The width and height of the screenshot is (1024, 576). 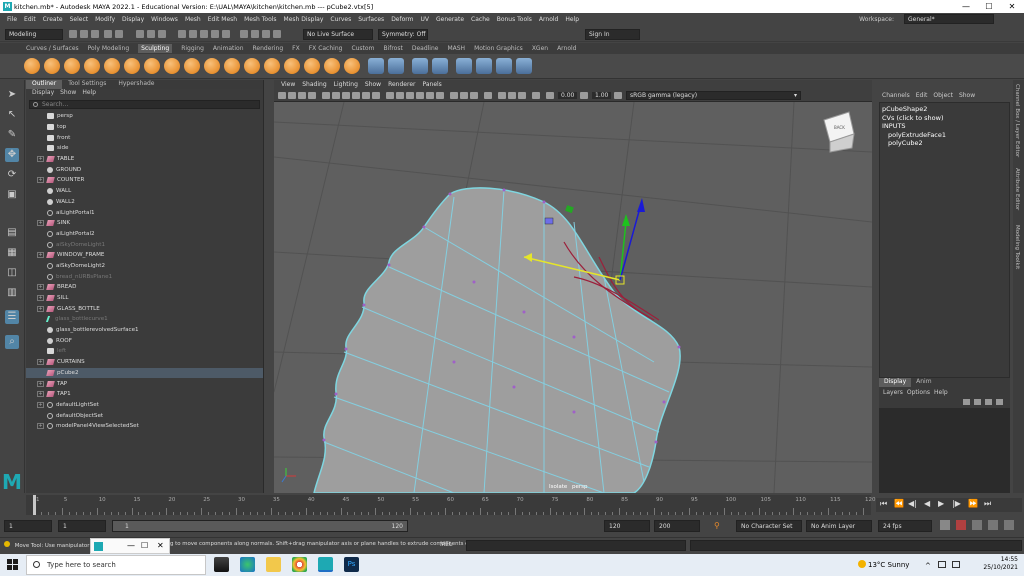 I want to click on outliner-item: + defaultLightSet, so click(x=144, y=405).